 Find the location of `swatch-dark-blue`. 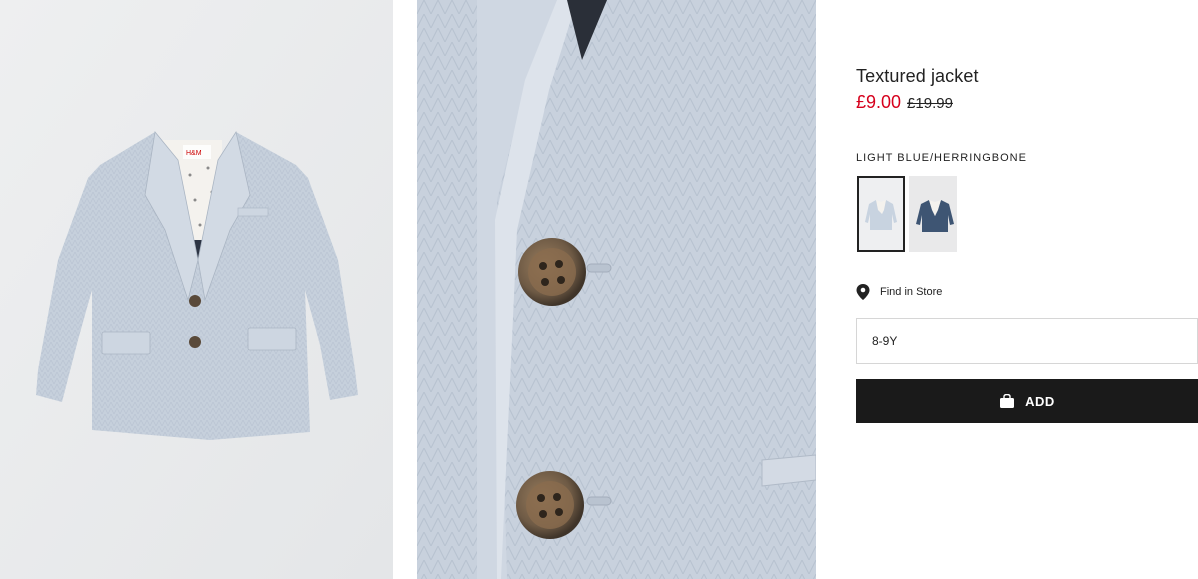

swatch-dark-blue is located at coordinates (933, 214).